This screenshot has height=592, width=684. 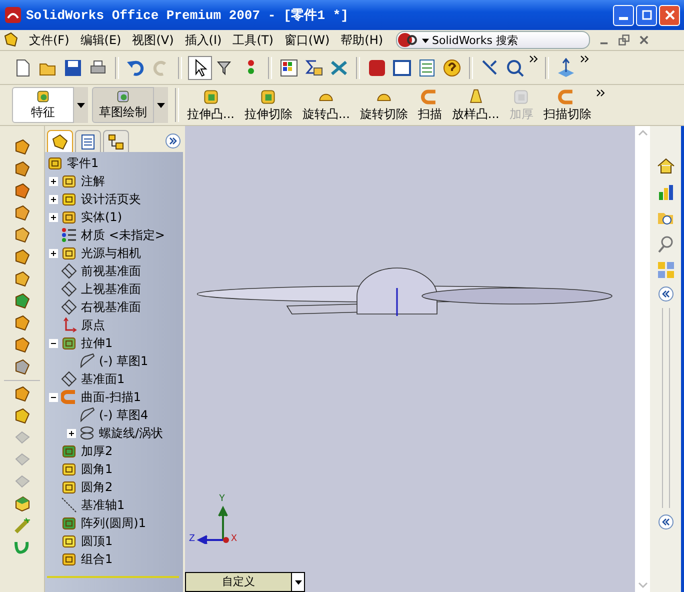 I want to click on tree-item: 拉伸1, so click(x=97, y=343).